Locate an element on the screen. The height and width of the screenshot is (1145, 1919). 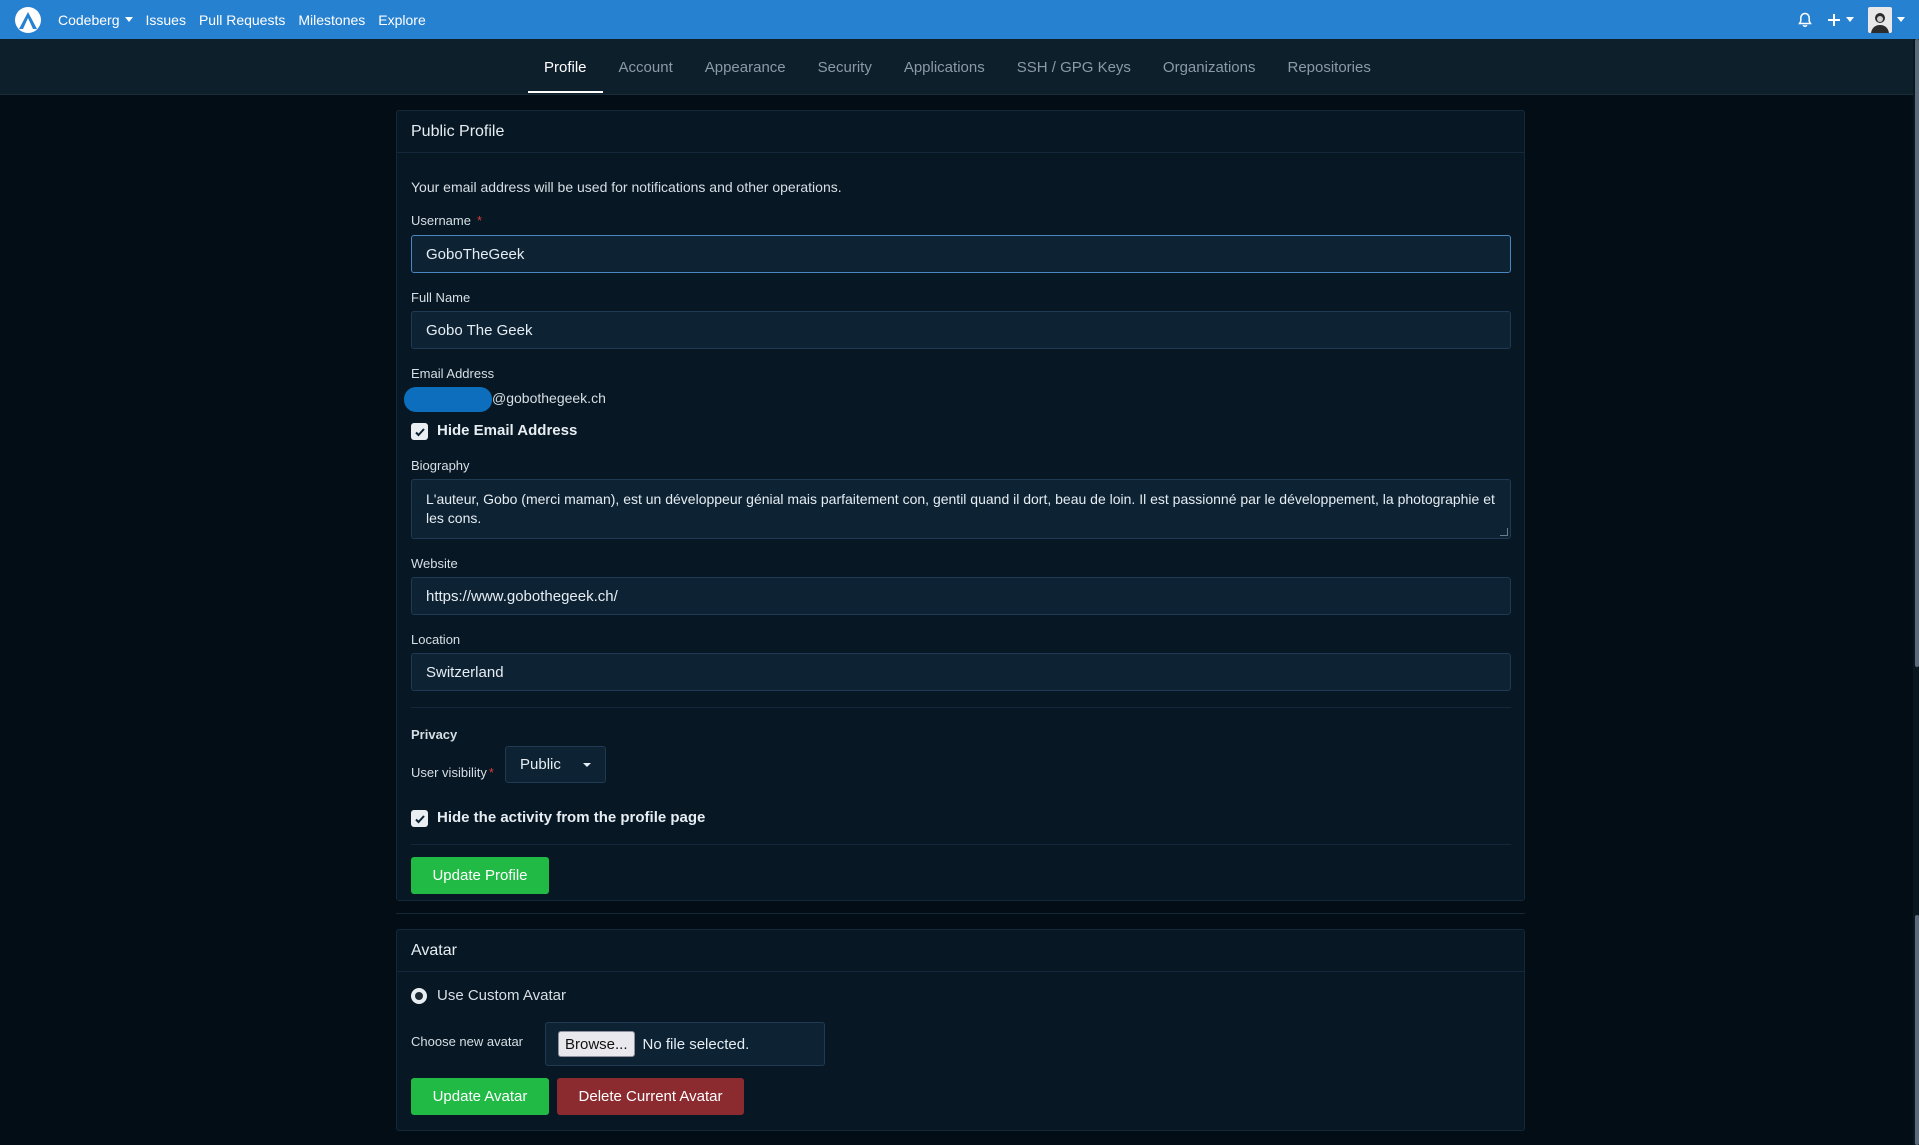
choose-avatar-label: Choose new avatar is located at coordinates (467, 1041).